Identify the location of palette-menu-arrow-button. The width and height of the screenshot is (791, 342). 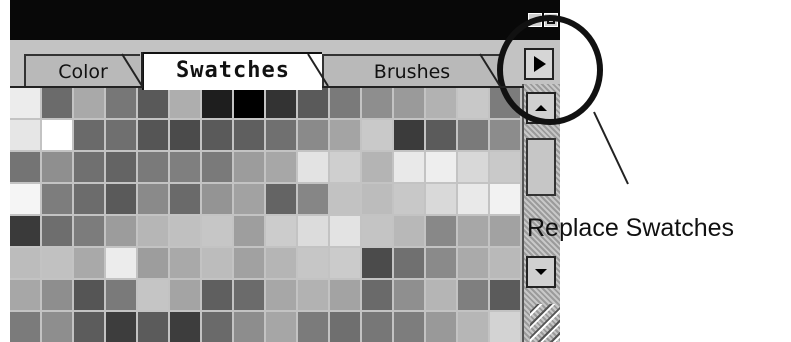
(539, 64).